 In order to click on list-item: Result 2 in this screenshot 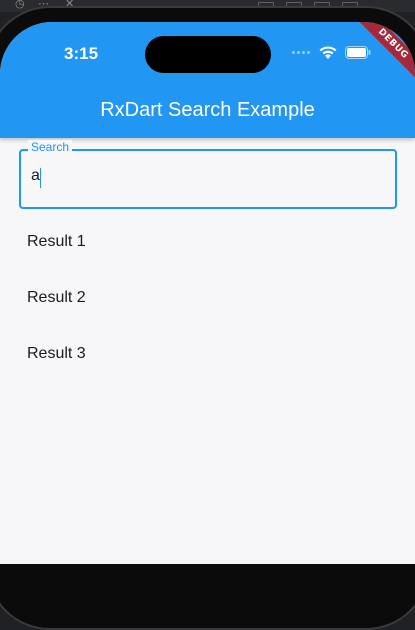, I will do `click(207, 298)`.